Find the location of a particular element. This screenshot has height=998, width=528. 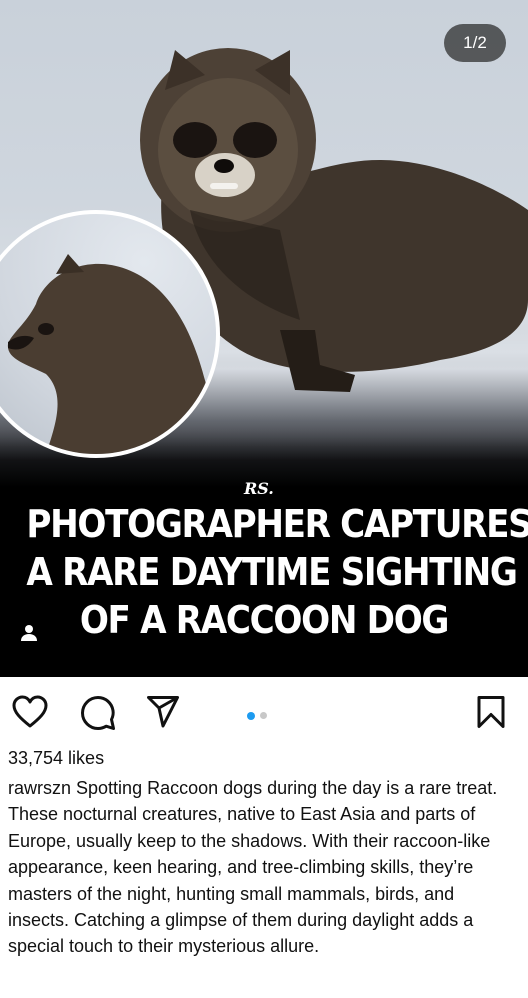

share-icon is located at coordinates (163, 712).